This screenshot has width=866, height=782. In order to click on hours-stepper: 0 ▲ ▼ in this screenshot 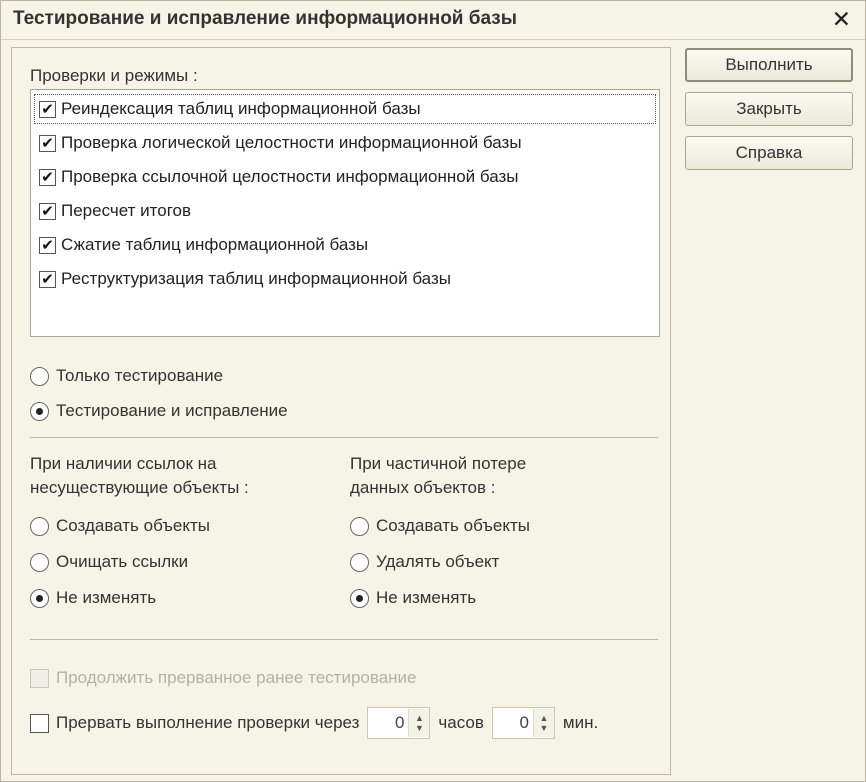, I will do `click(399, 723)`.